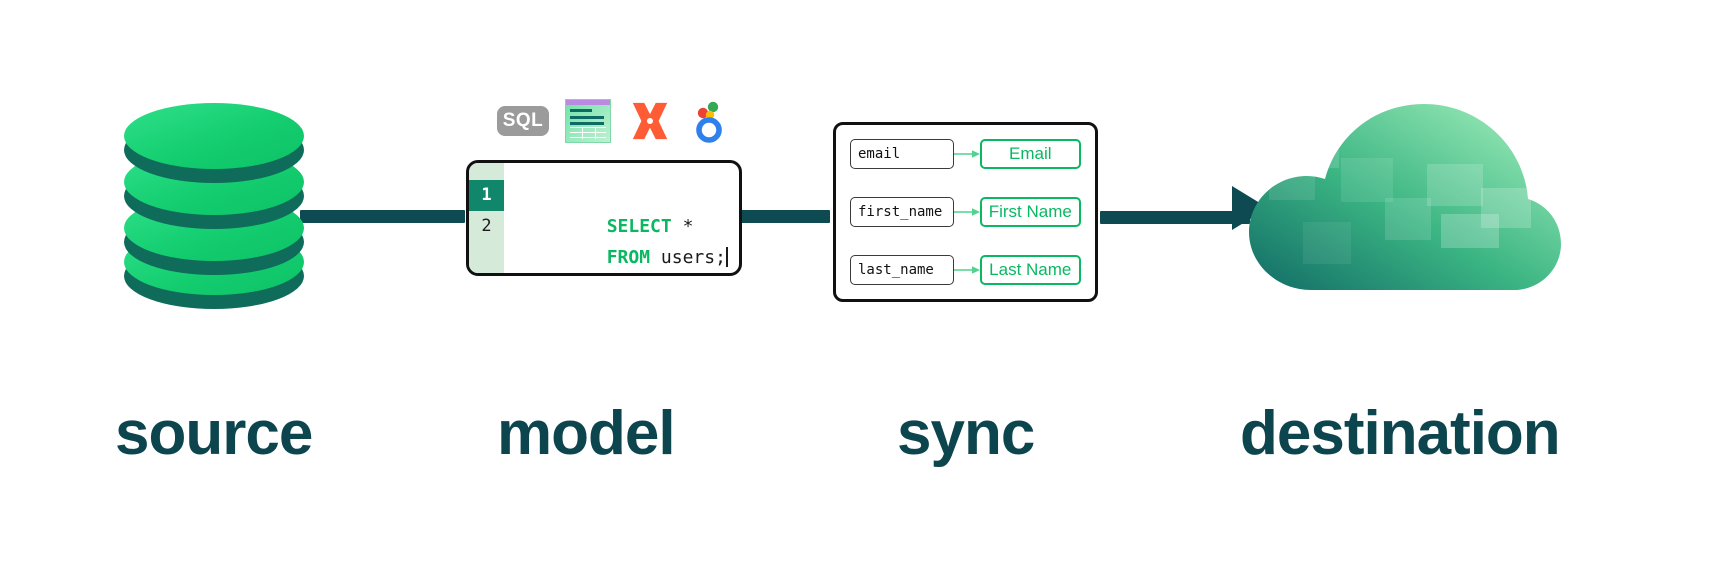  Describe the element at coordinates (613, 121) in the screenshot. I see `model-tool-icons: SQL` at that location.